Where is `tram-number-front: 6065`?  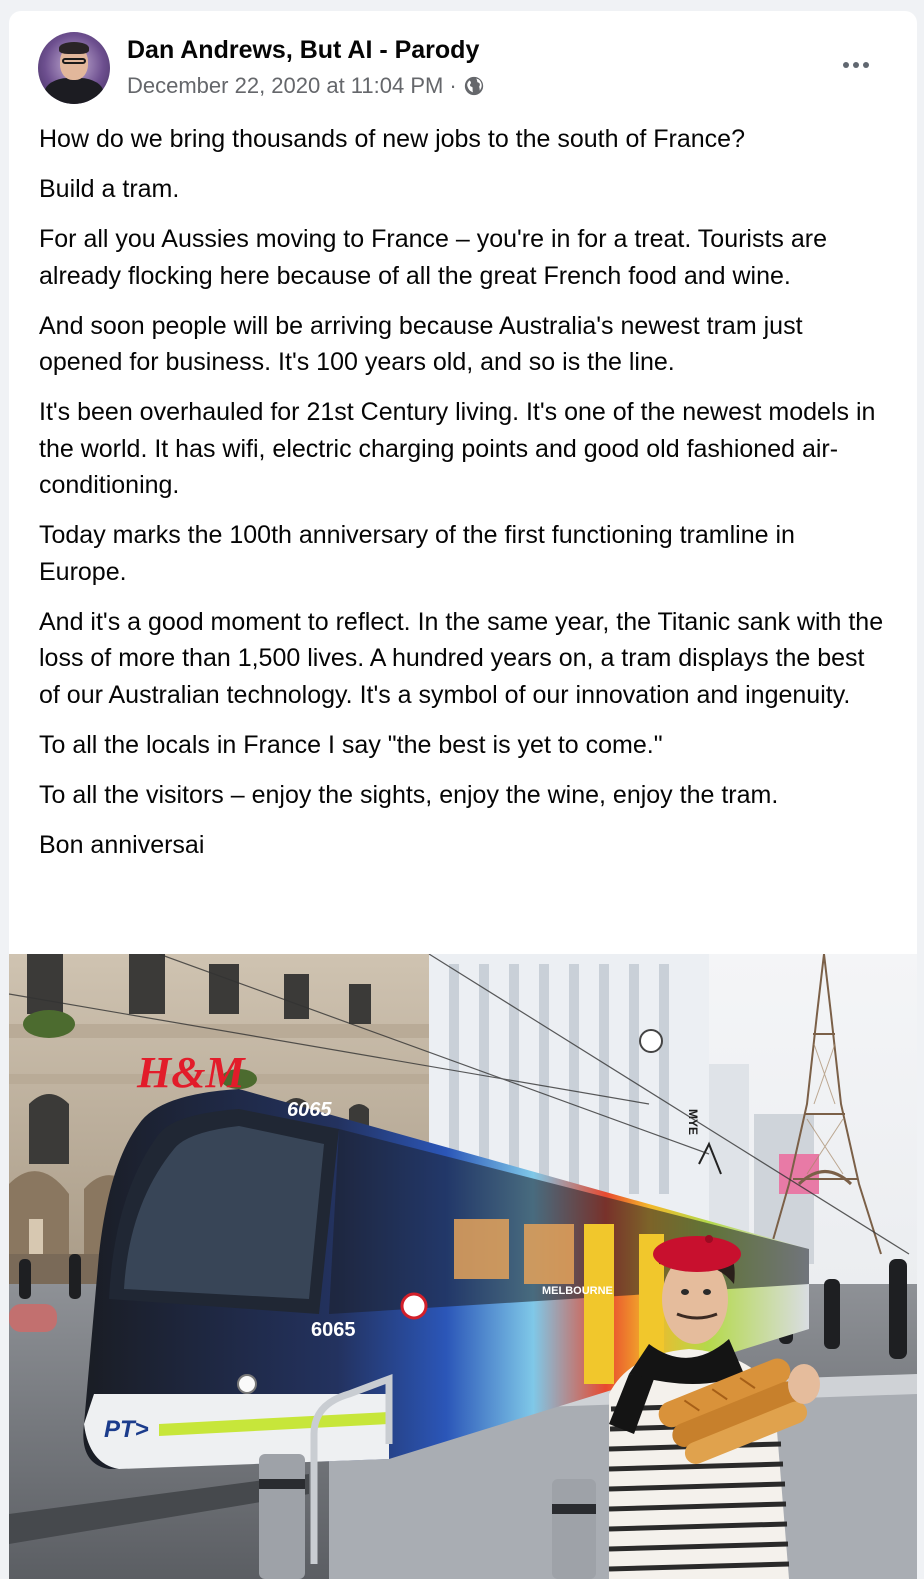 tram-number-front: 6065 is located at coordinates (333, 1330).